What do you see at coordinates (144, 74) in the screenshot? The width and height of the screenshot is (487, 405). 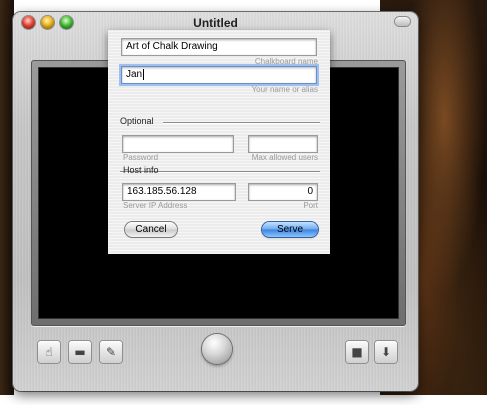 I see `text-caret` at bounding box center [144, 74].